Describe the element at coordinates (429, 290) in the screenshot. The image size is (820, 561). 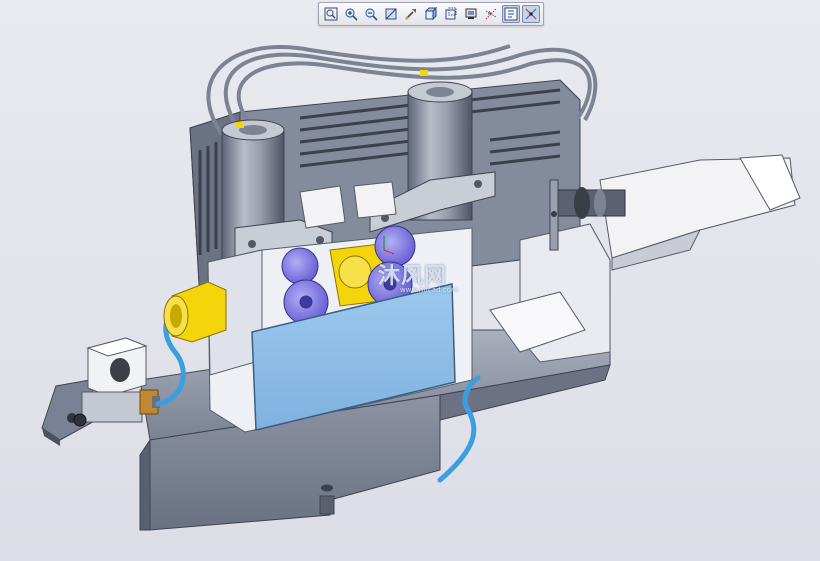
I see `watermark-url: www.mfcad.com` at that location.